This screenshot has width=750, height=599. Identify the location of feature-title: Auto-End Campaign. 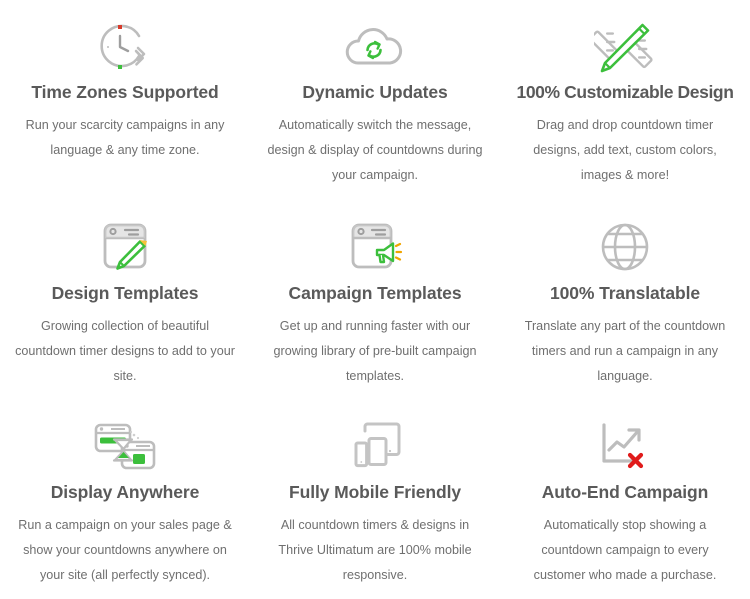
(625, 492).